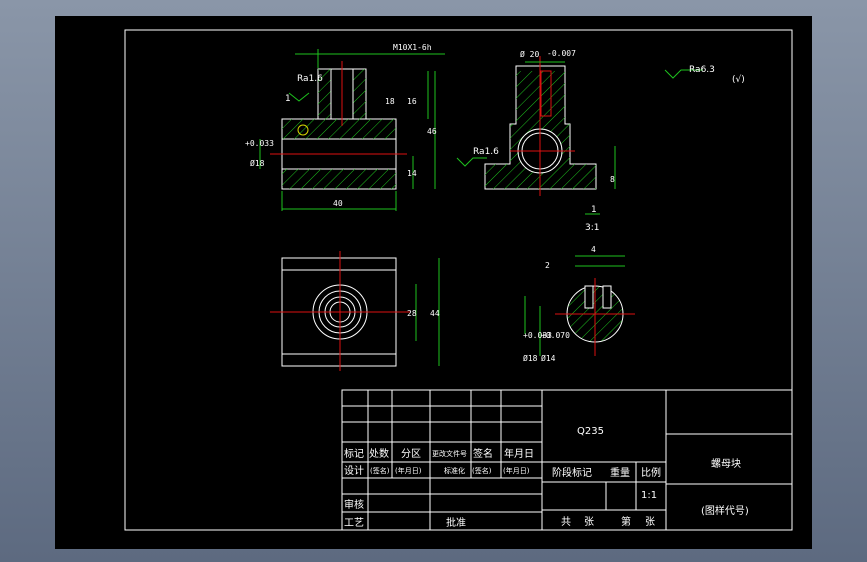  What do you see at coordinates (486, 152) in the screenshot?
I see `ra-mid: Ra1.6` at bounding box center [486, 152].